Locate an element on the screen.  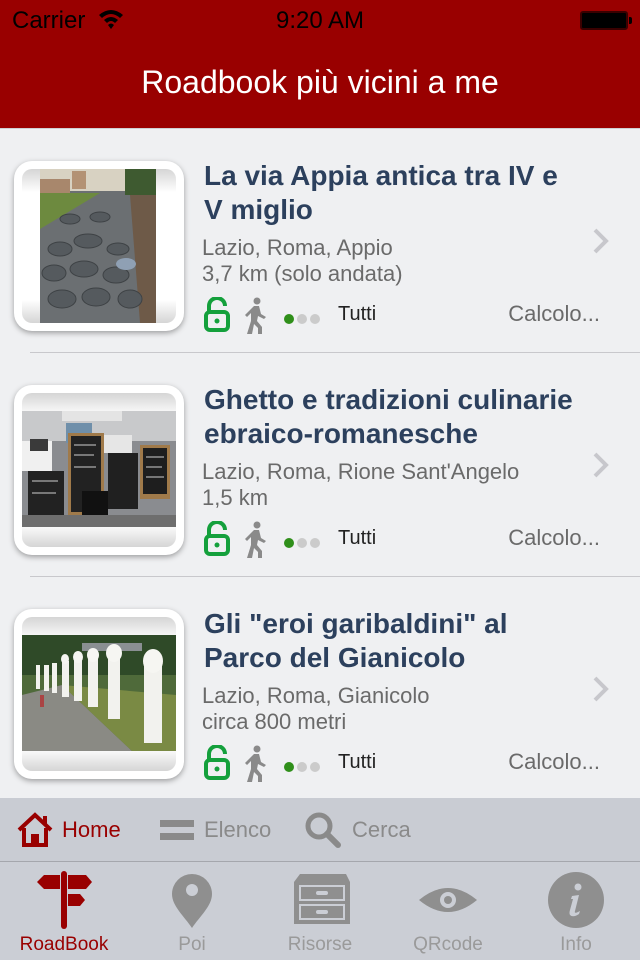
tab-bar: RoadBook Poi Risorse QRcode Info is located at coordinates (320, 911).